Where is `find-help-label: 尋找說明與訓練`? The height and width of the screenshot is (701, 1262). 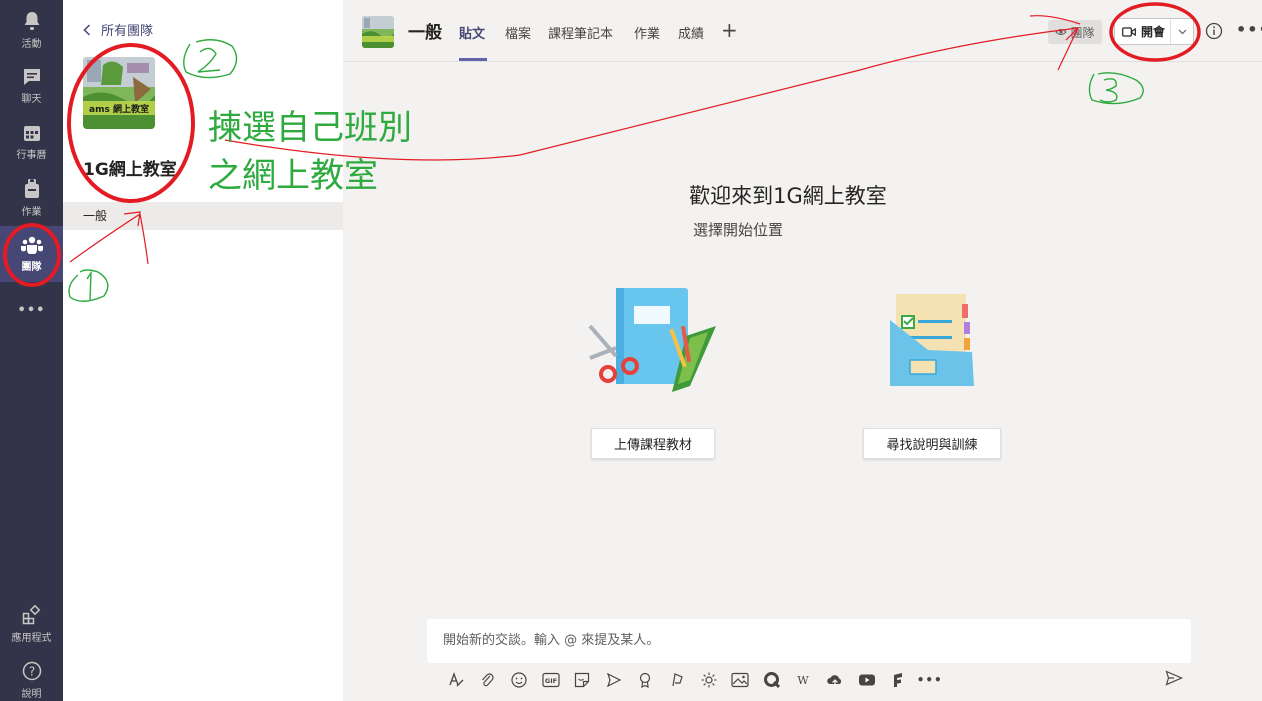
find-help-label: 尋找說明與訓練 is located at coordinates (932, 445).